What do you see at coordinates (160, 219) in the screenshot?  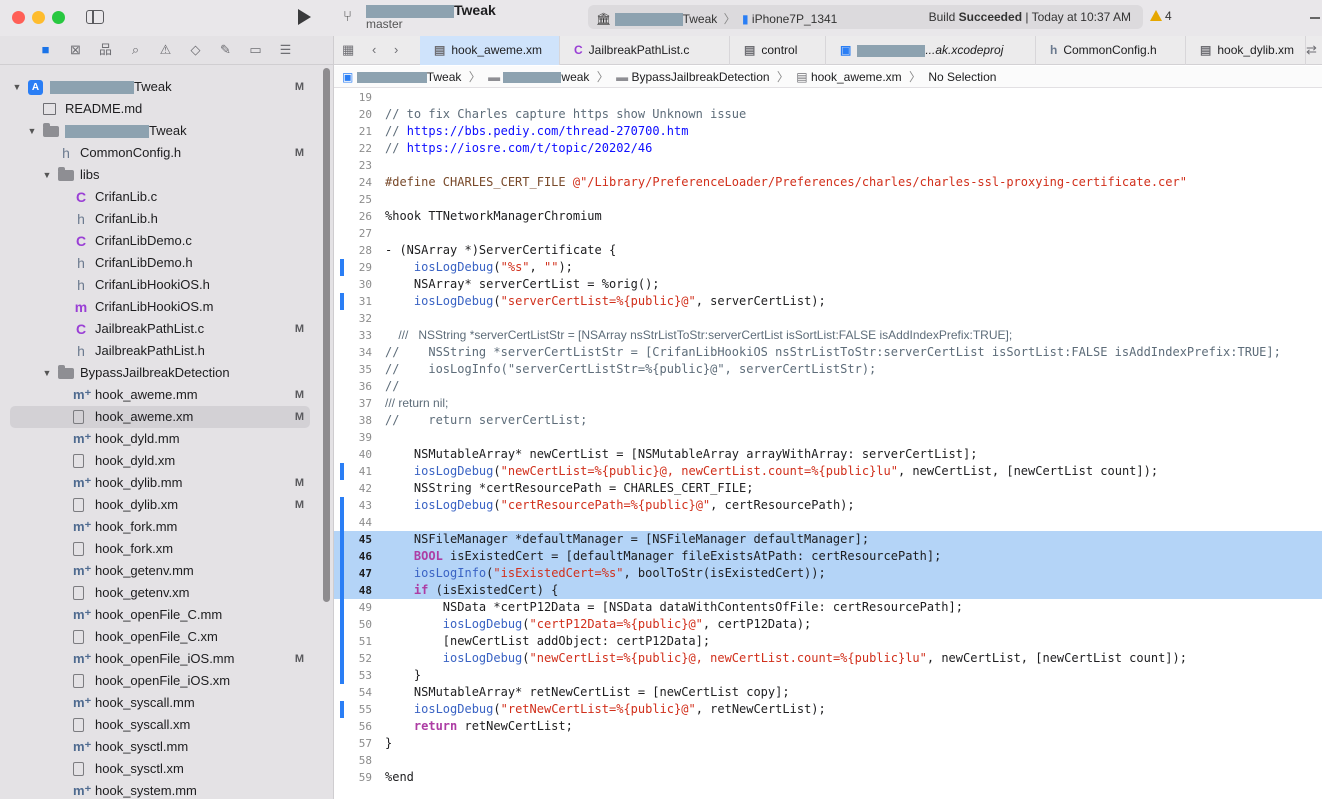 I see `sidebar-item: h CrifanLib.h` at bounding box center [160, 219].